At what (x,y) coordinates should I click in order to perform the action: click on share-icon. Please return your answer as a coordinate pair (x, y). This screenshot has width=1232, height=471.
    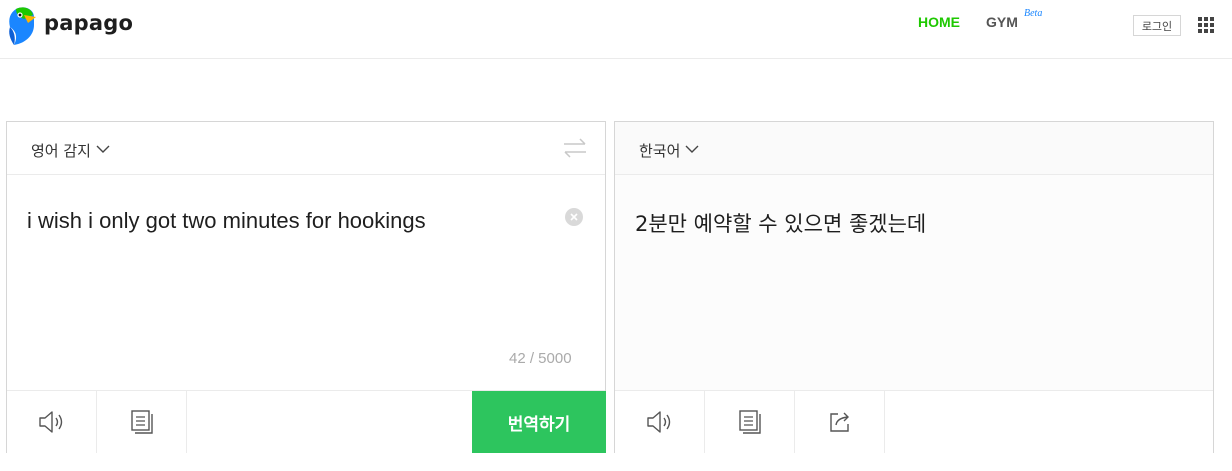
    Looking at the image, I should click on (839, 422).